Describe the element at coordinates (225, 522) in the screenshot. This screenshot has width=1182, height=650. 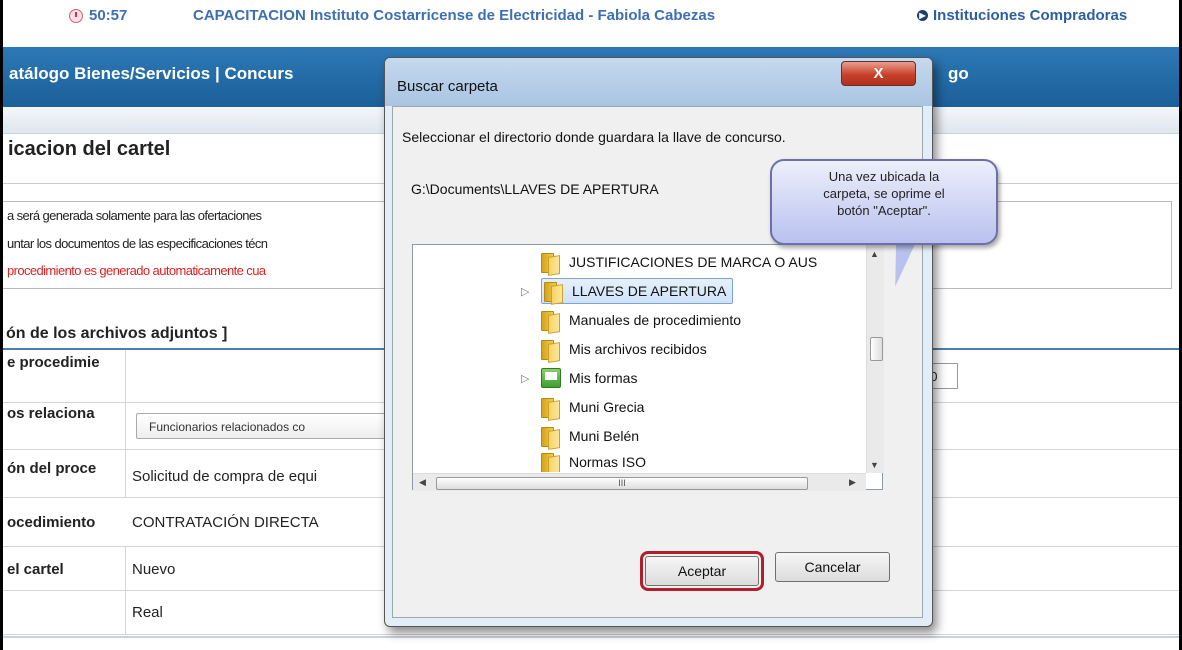
I see `row-value: CONTRATACIÓN DIRECTA` at that location.